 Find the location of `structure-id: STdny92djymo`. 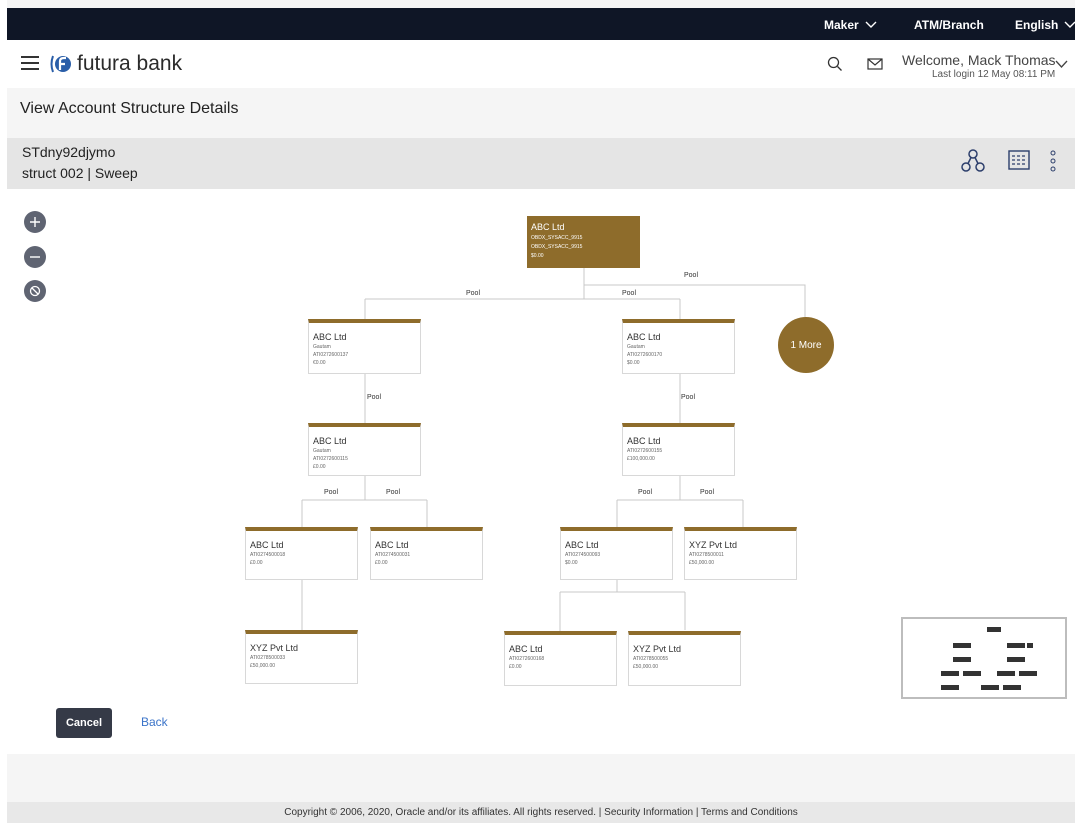

structure-id: STdny92djymo is located at coordinates (69, 152).